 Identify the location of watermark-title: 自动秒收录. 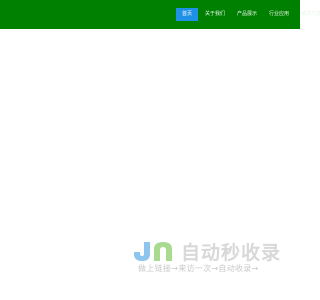
(231, 253).